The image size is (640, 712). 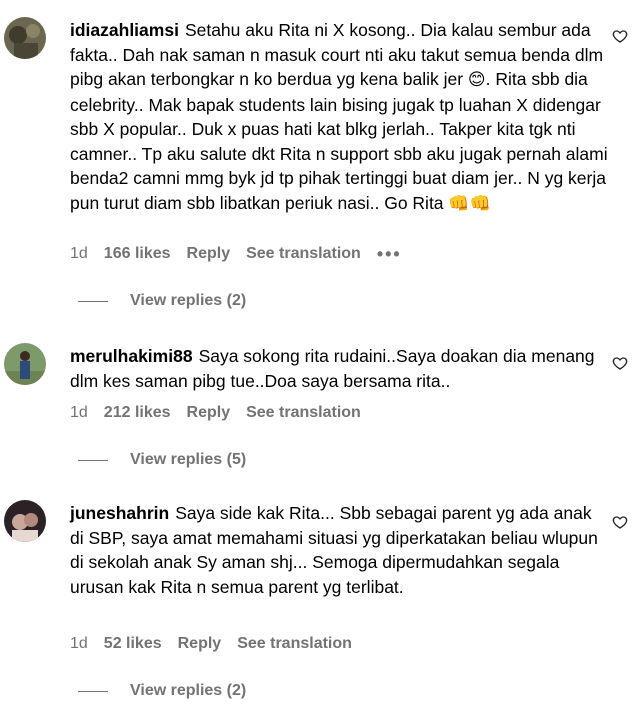 What do you see at coordinates (389, 254) in the screenshot?
I see `more-dots-icon: •••` at bounding box center [389, 254].